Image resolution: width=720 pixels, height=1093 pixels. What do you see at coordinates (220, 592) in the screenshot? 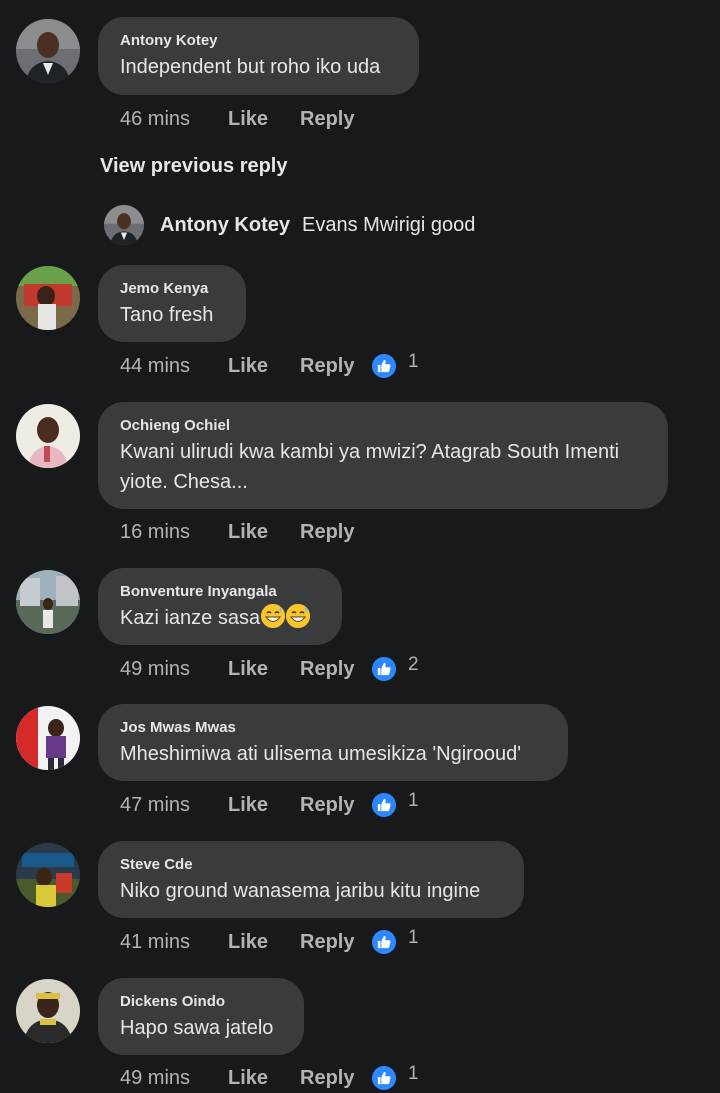
I see `comment-author: Bonventure Inyangala` at bounding box center [220, 592].